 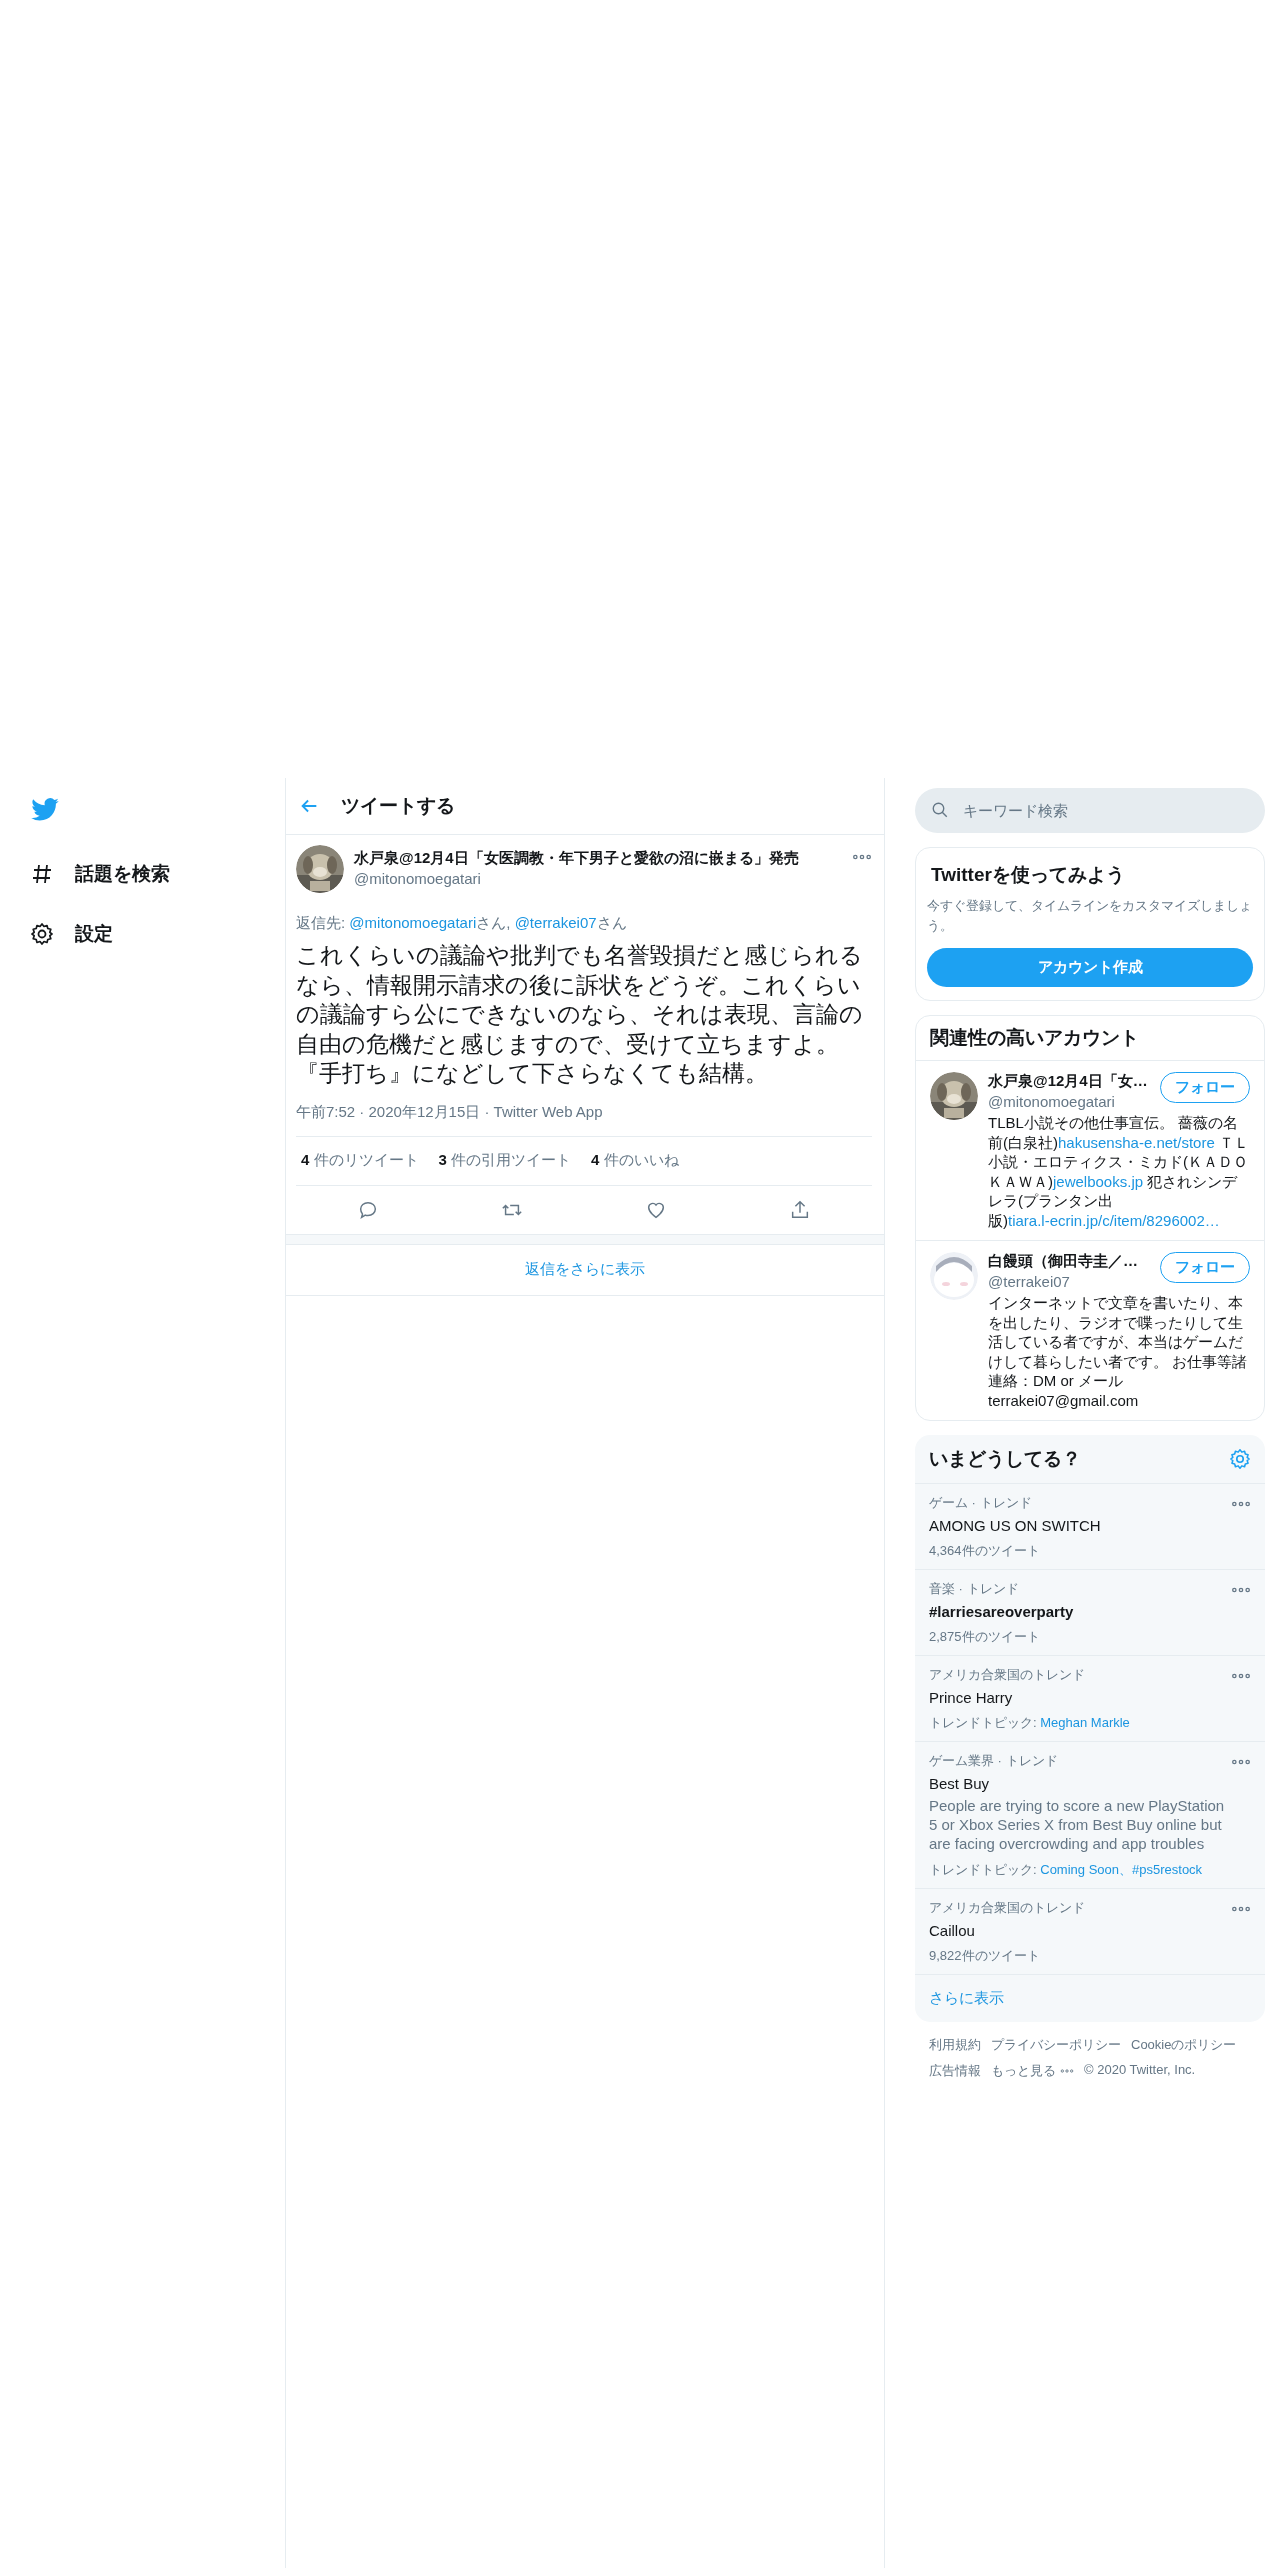 What do you see at coordinates (1136, 1142) in the screenshot?
I see `link: hakusensha-e.net/store` at bounding box center [1136, 1142].